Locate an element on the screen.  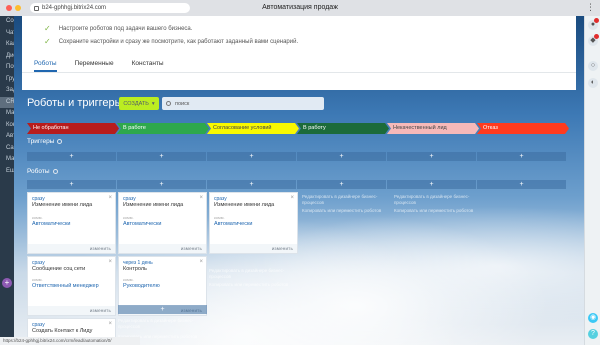
stage-6: Отказ is located at coordinates (523, 128).